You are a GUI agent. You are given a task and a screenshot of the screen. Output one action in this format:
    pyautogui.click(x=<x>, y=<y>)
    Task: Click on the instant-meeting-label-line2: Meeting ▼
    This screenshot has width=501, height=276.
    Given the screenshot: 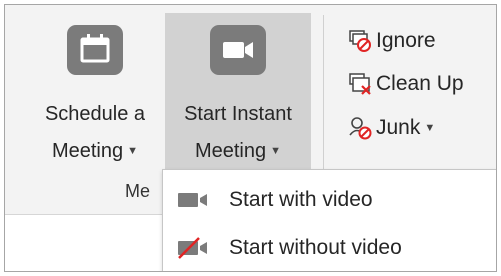 What is the action you would take?
    pyautogui.click(x=238, y=151)
    